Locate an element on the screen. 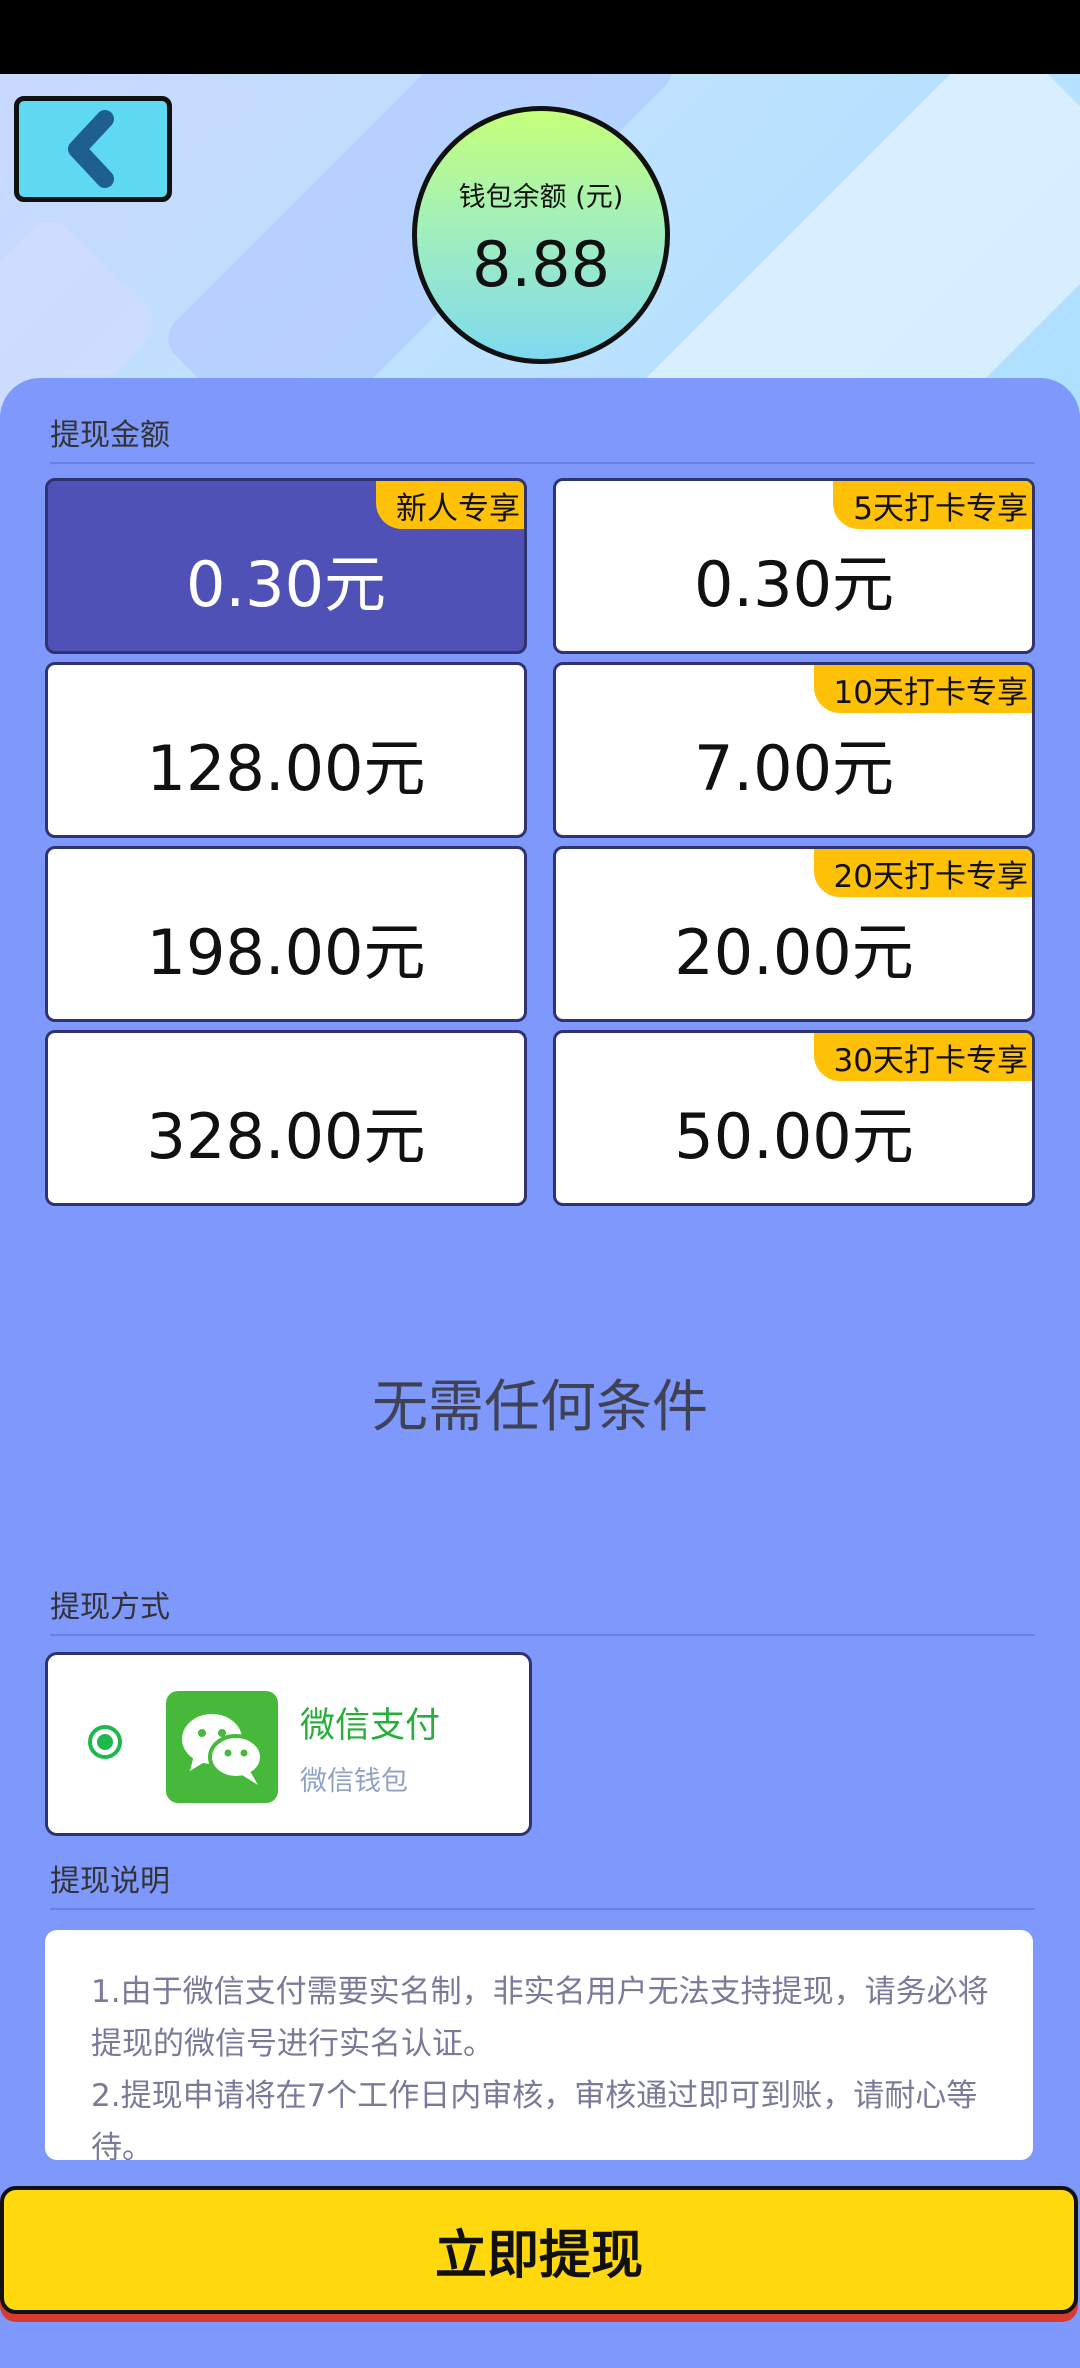 This screenshot has height=2368, width=1080. method-section-title: 提现方式 is located at coordinates (542, 1609).